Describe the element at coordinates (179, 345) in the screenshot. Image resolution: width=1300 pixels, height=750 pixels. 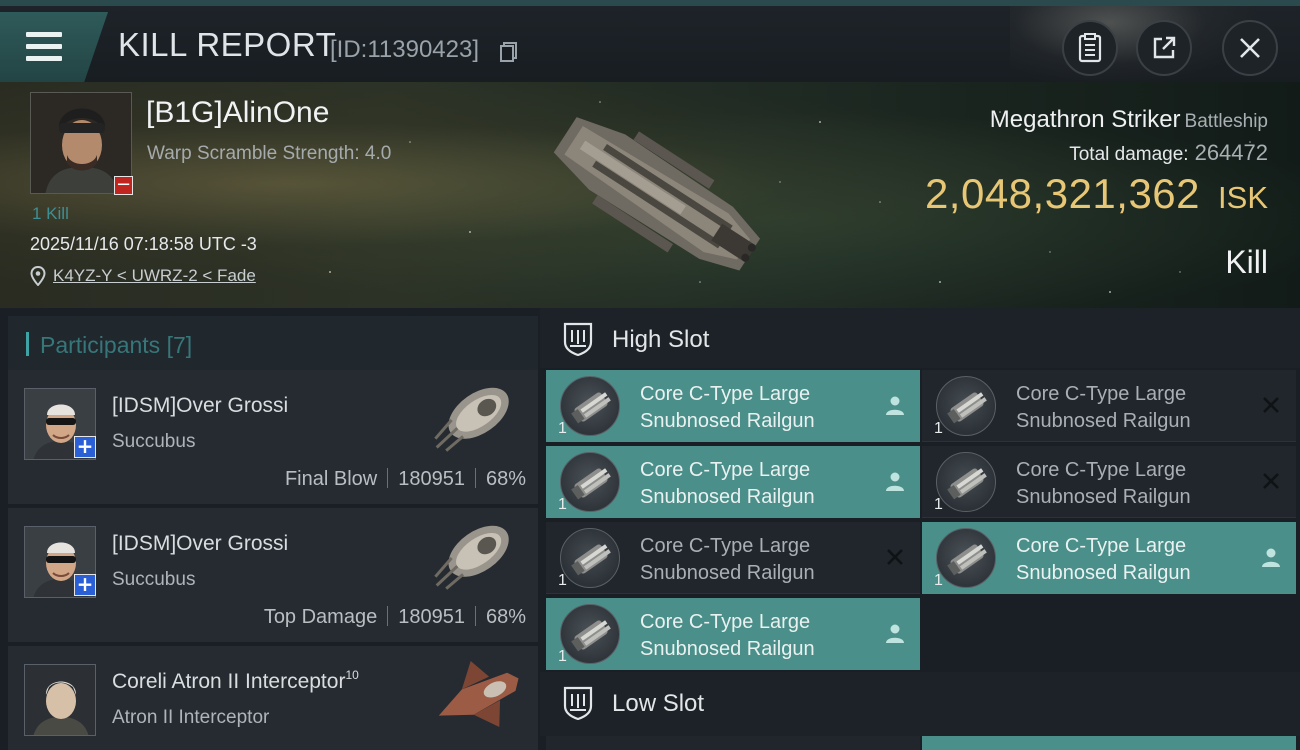
I see `participants-count: [7]` at that location.